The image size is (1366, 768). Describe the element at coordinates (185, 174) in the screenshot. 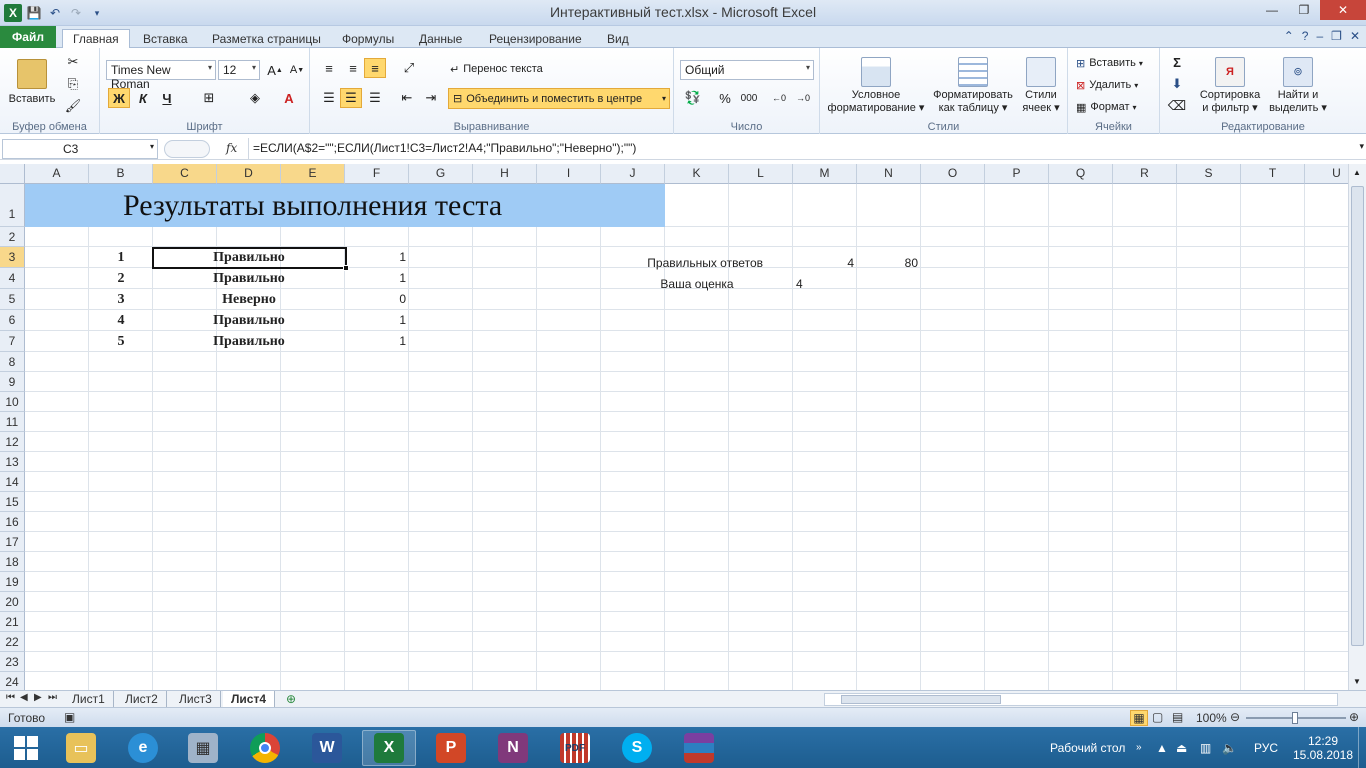

I see `column-header-c: C` at that location.